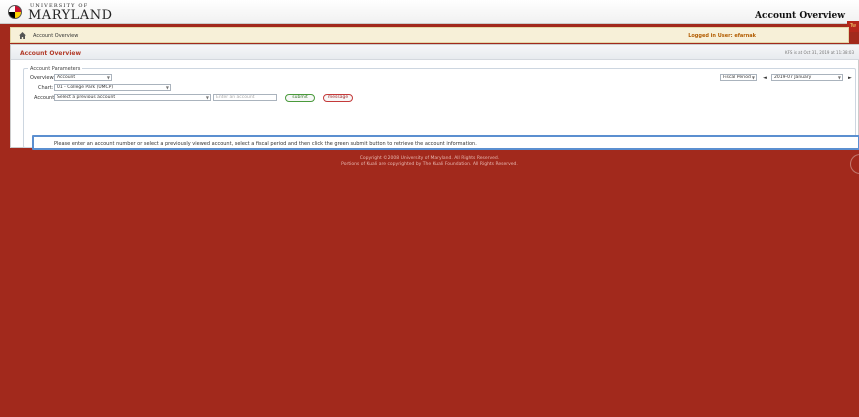 The width and height of the screenshot is (859, 417). I want to click on period-select: 2019-07 January ▼, so click(807, 77).